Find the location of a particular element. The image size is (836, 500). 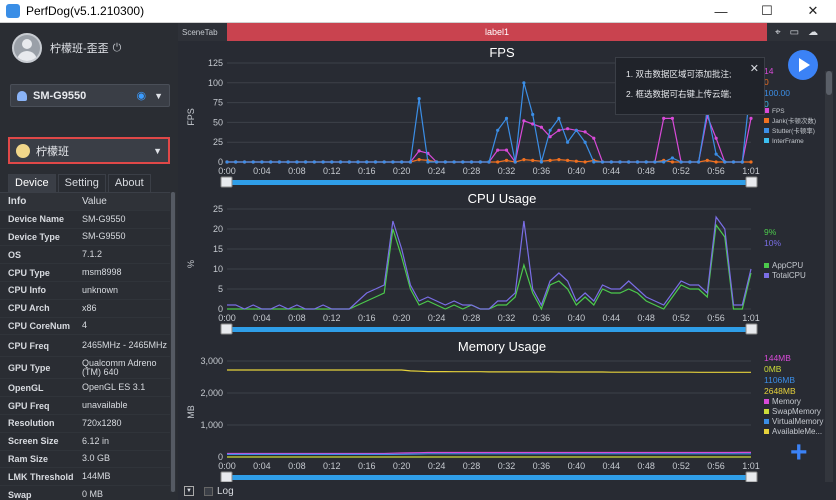

tab-about: About is located at coordinates (129, 183).